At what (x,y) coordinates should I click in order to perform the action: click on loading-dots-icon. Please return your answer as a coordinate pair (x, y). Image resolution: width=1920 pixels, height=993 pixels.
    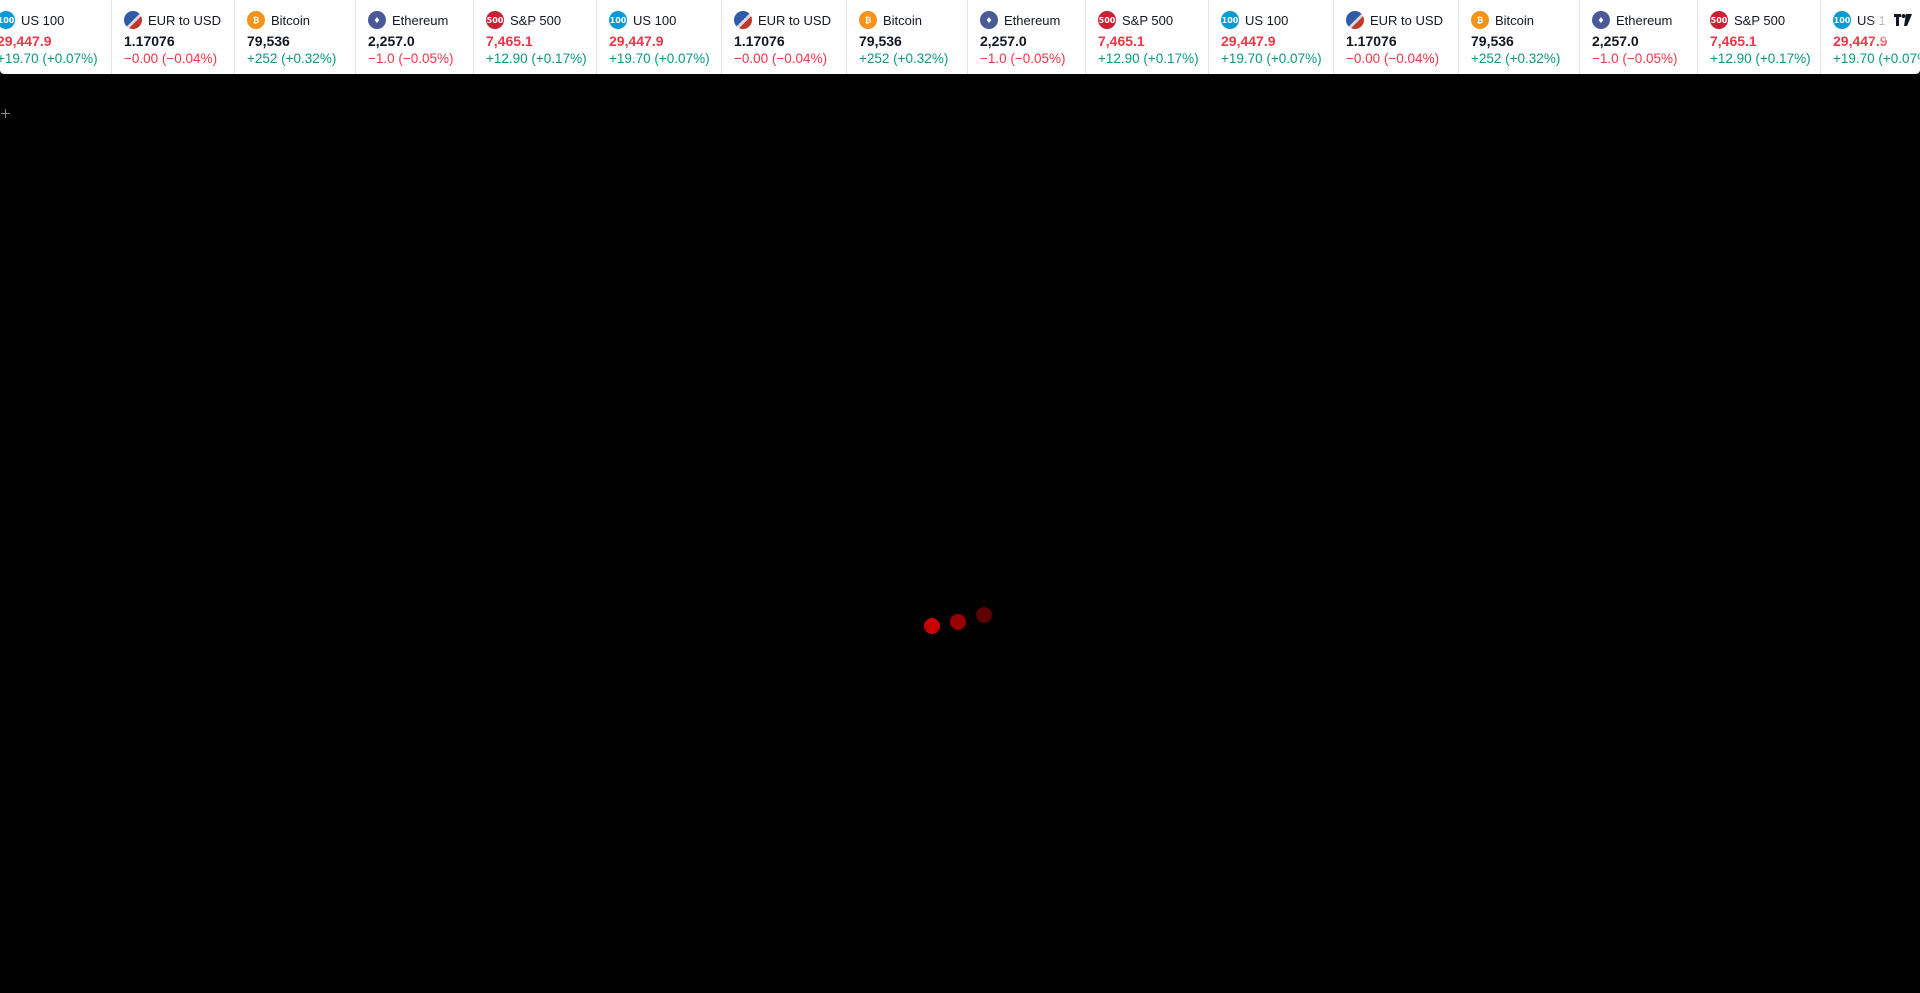
    Looking at the image, I should click on (960, 622).